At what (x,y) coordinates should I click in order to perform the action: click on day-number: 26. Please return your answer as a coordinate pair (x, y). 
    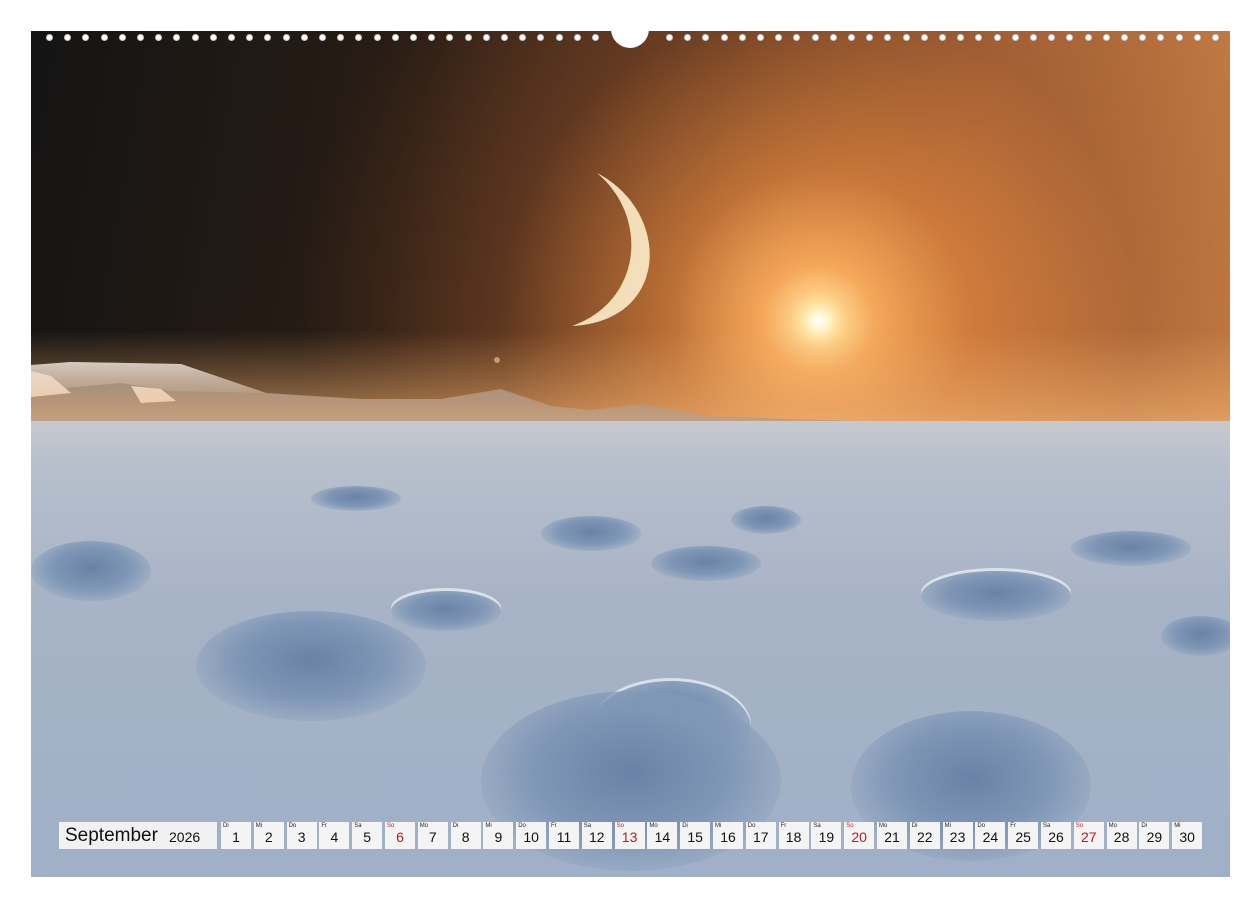
    Looking at the image, I should click on (1056, 837).